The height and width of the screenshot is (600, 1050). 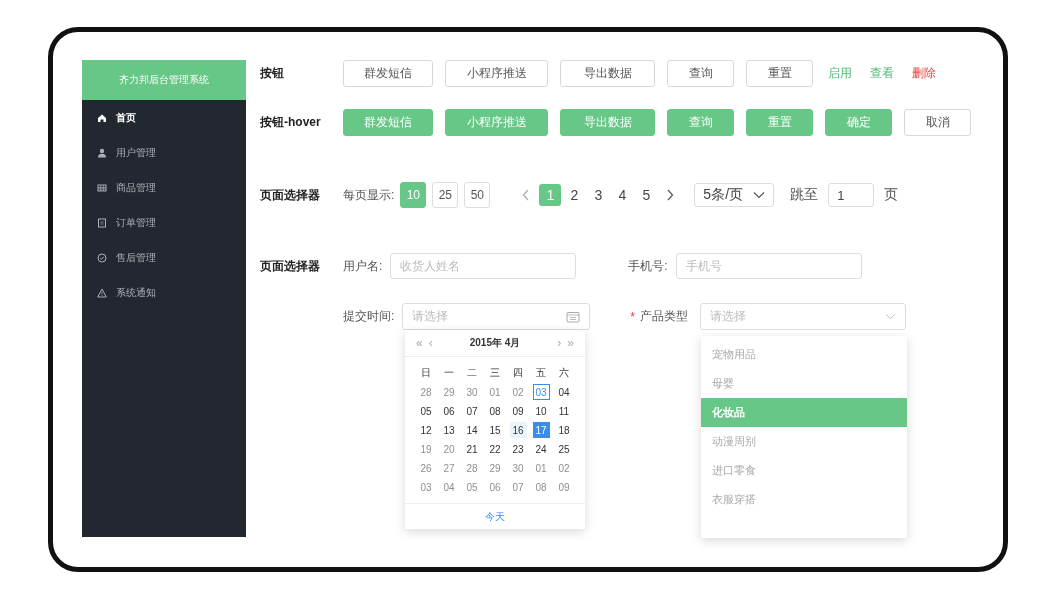 I want to click on caret-icon, so click(x=890, y=316).